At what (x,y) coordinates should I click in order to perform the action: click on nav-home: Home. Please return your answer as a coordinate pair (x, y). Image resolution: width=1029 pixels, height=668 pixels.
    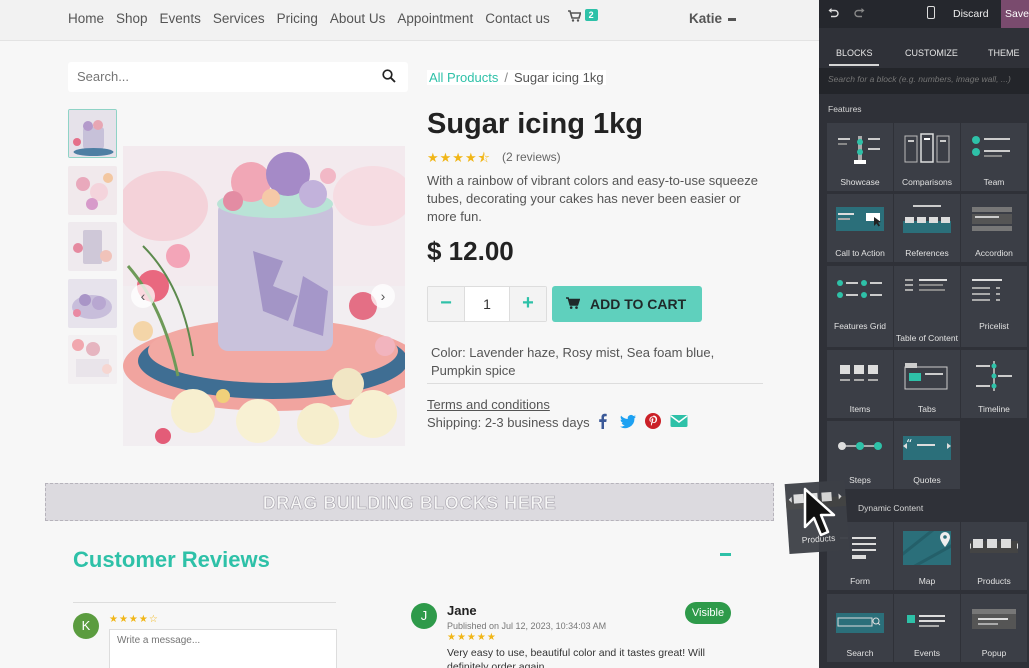
    Looking at the image, I should click on (86, 18).